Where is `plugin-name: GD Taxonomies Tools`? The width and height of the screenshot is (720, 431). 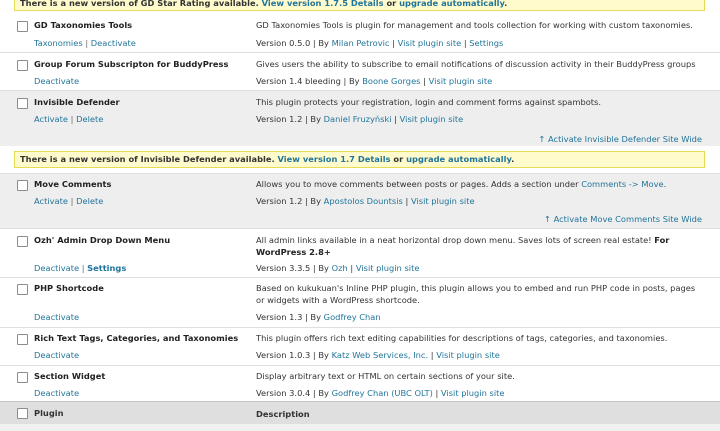
plugin-name: GD Taxonomies Tools is located at coordinates (83, 25).